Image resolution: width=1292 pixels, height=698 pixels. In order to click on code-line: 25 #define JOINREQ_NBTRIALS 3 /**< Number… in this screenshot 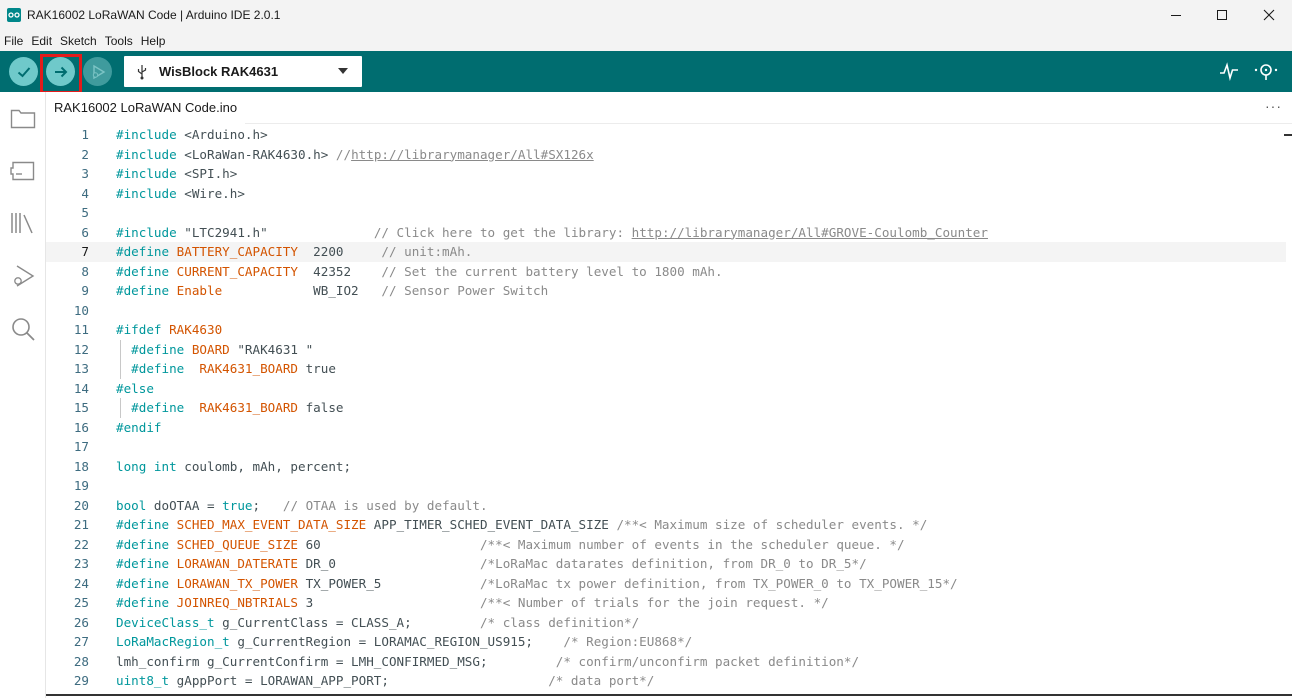, I will do `click(666, 603)`.